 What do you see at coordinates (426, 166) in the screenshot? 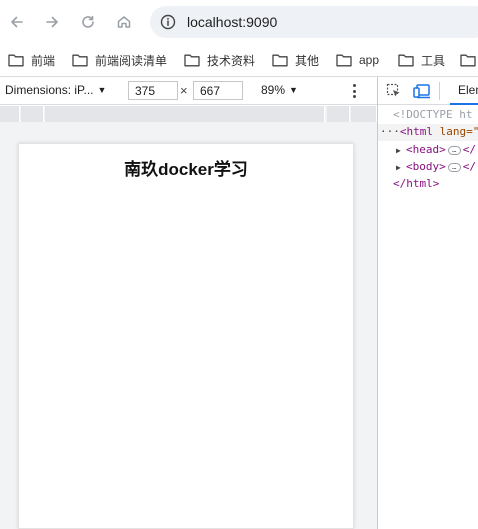
I see `body-tag: <body>` at bounding box center [426, 166].